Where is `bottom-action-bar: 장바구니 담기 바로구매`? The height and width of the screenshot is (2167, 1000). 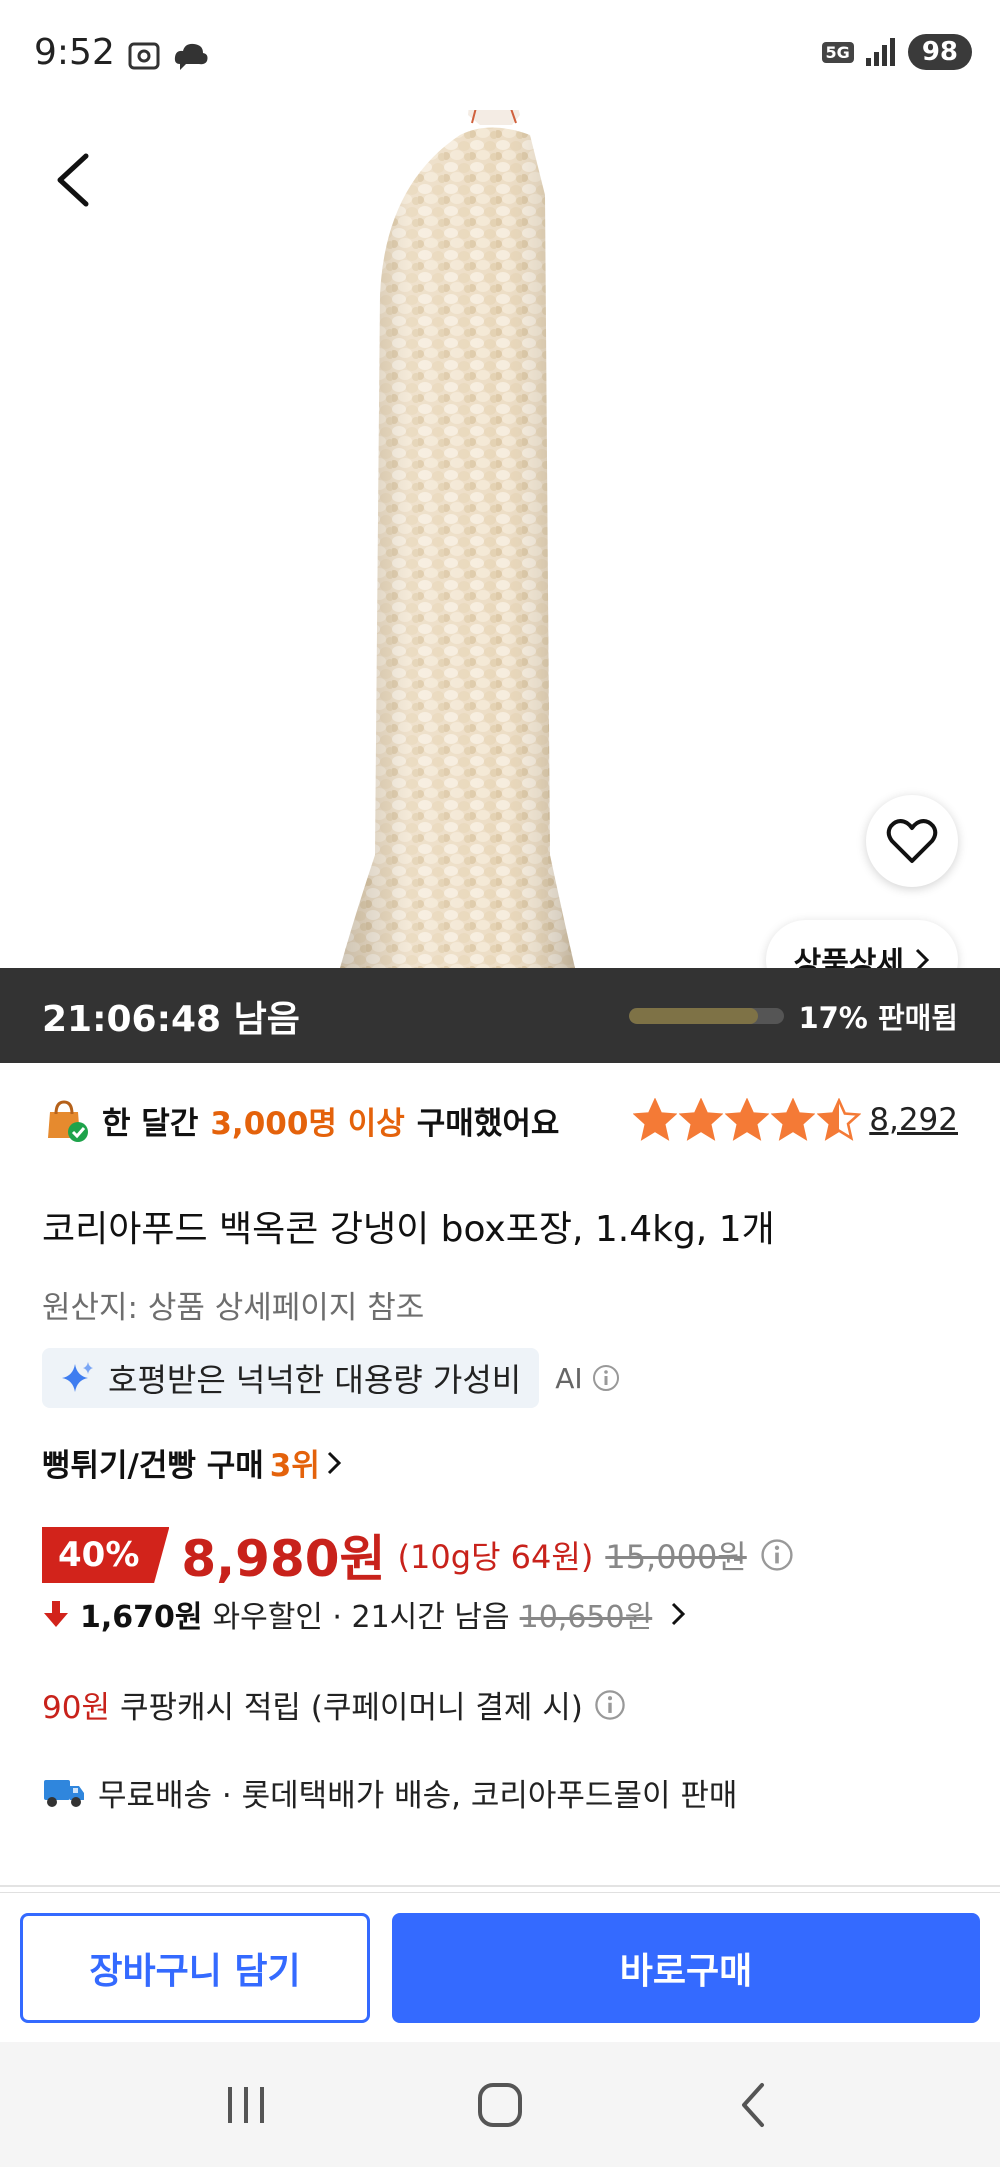
bottom-action-bar: 장바구니 담기 바로구매 is located at coordinates (500, 1967).